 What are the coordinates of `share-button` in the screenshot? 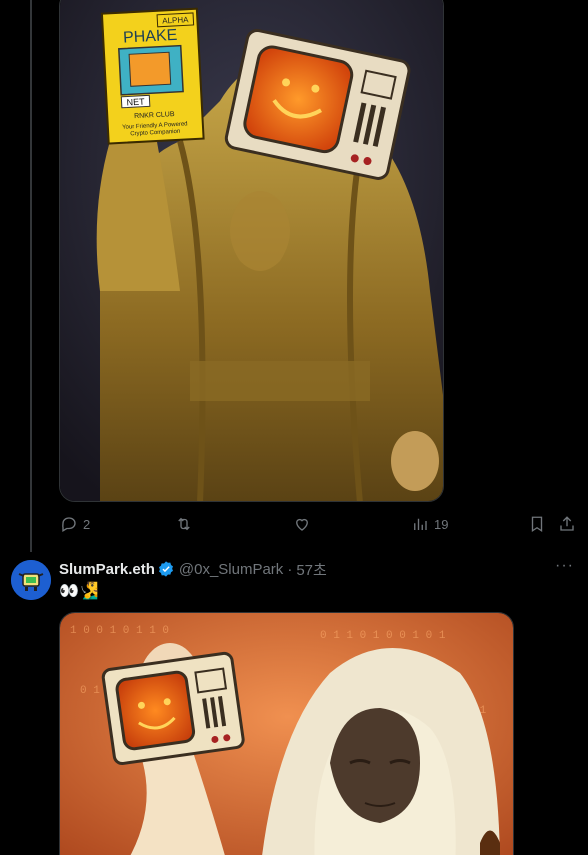 It's located at (567, 524).